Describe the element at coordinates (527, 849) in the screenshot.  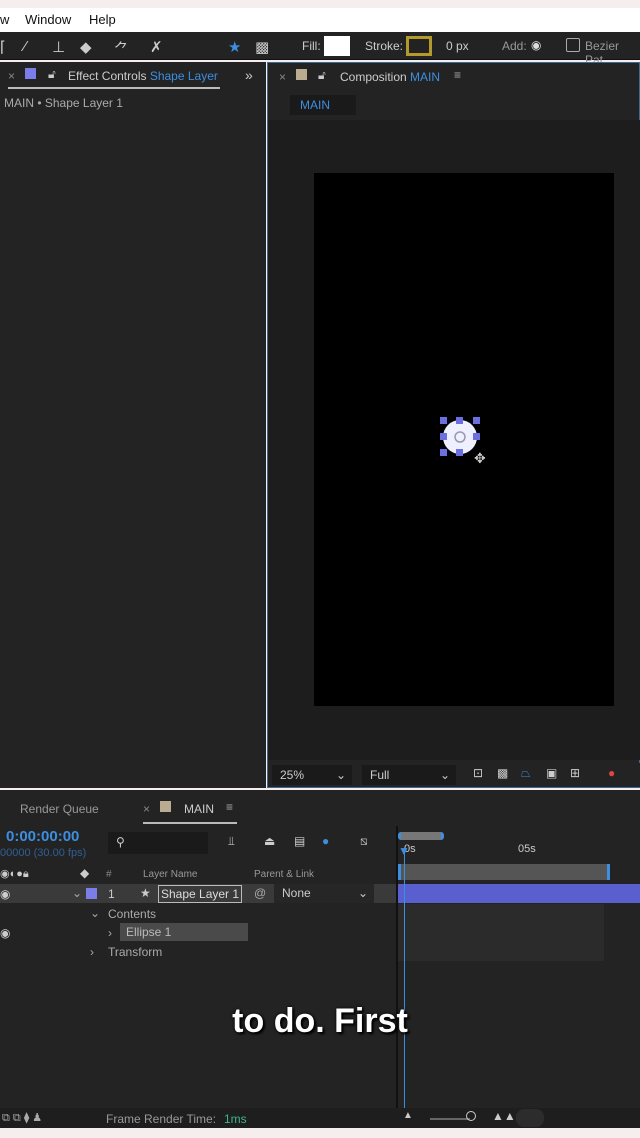
I see `ruler-tick-5: 05s` at that location.